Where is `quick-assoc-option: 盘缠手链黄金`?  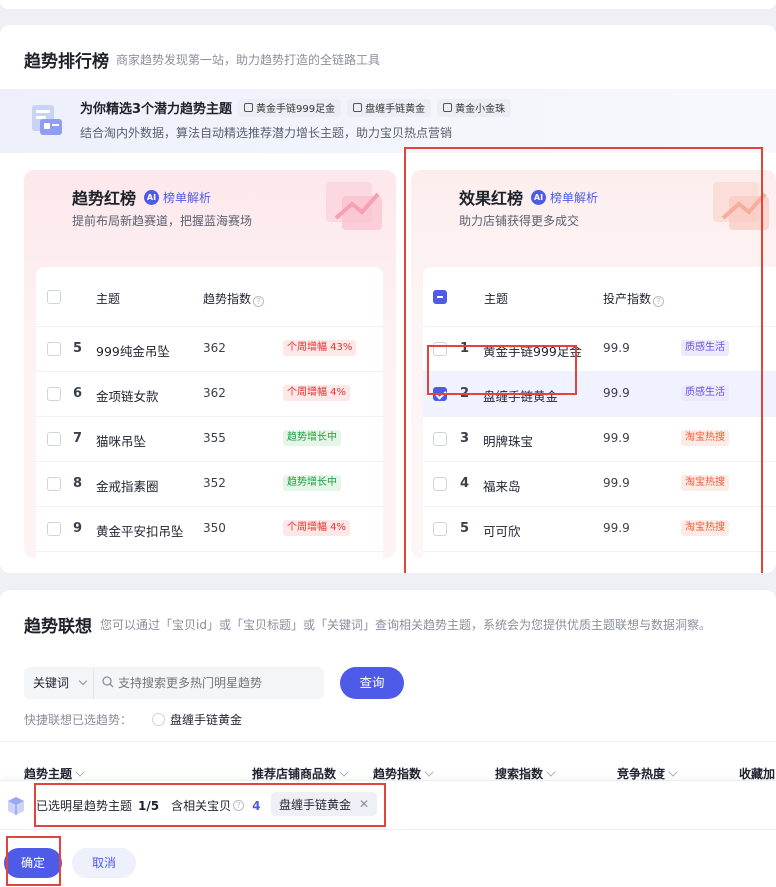 quick-assoc-option: 盘缠手链黄金 is located at coordinates (197, 719).